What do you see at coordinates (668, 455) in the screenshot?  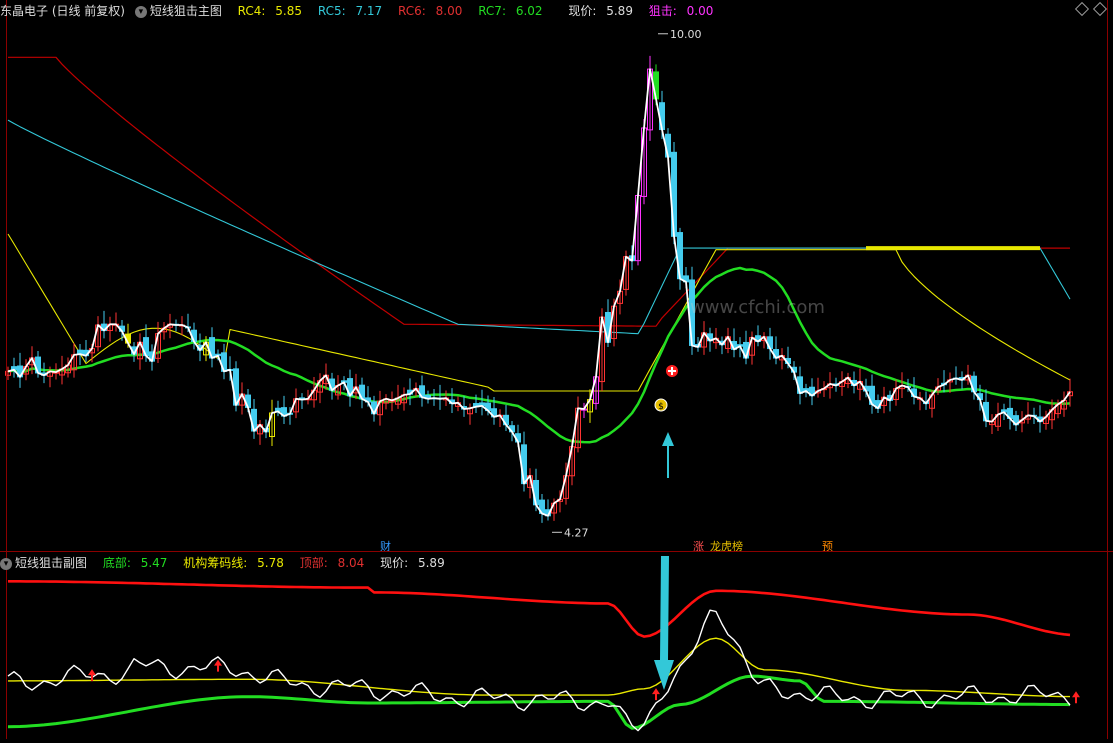 I see `buy-arrow-icon` at bounding box center [668, 455].